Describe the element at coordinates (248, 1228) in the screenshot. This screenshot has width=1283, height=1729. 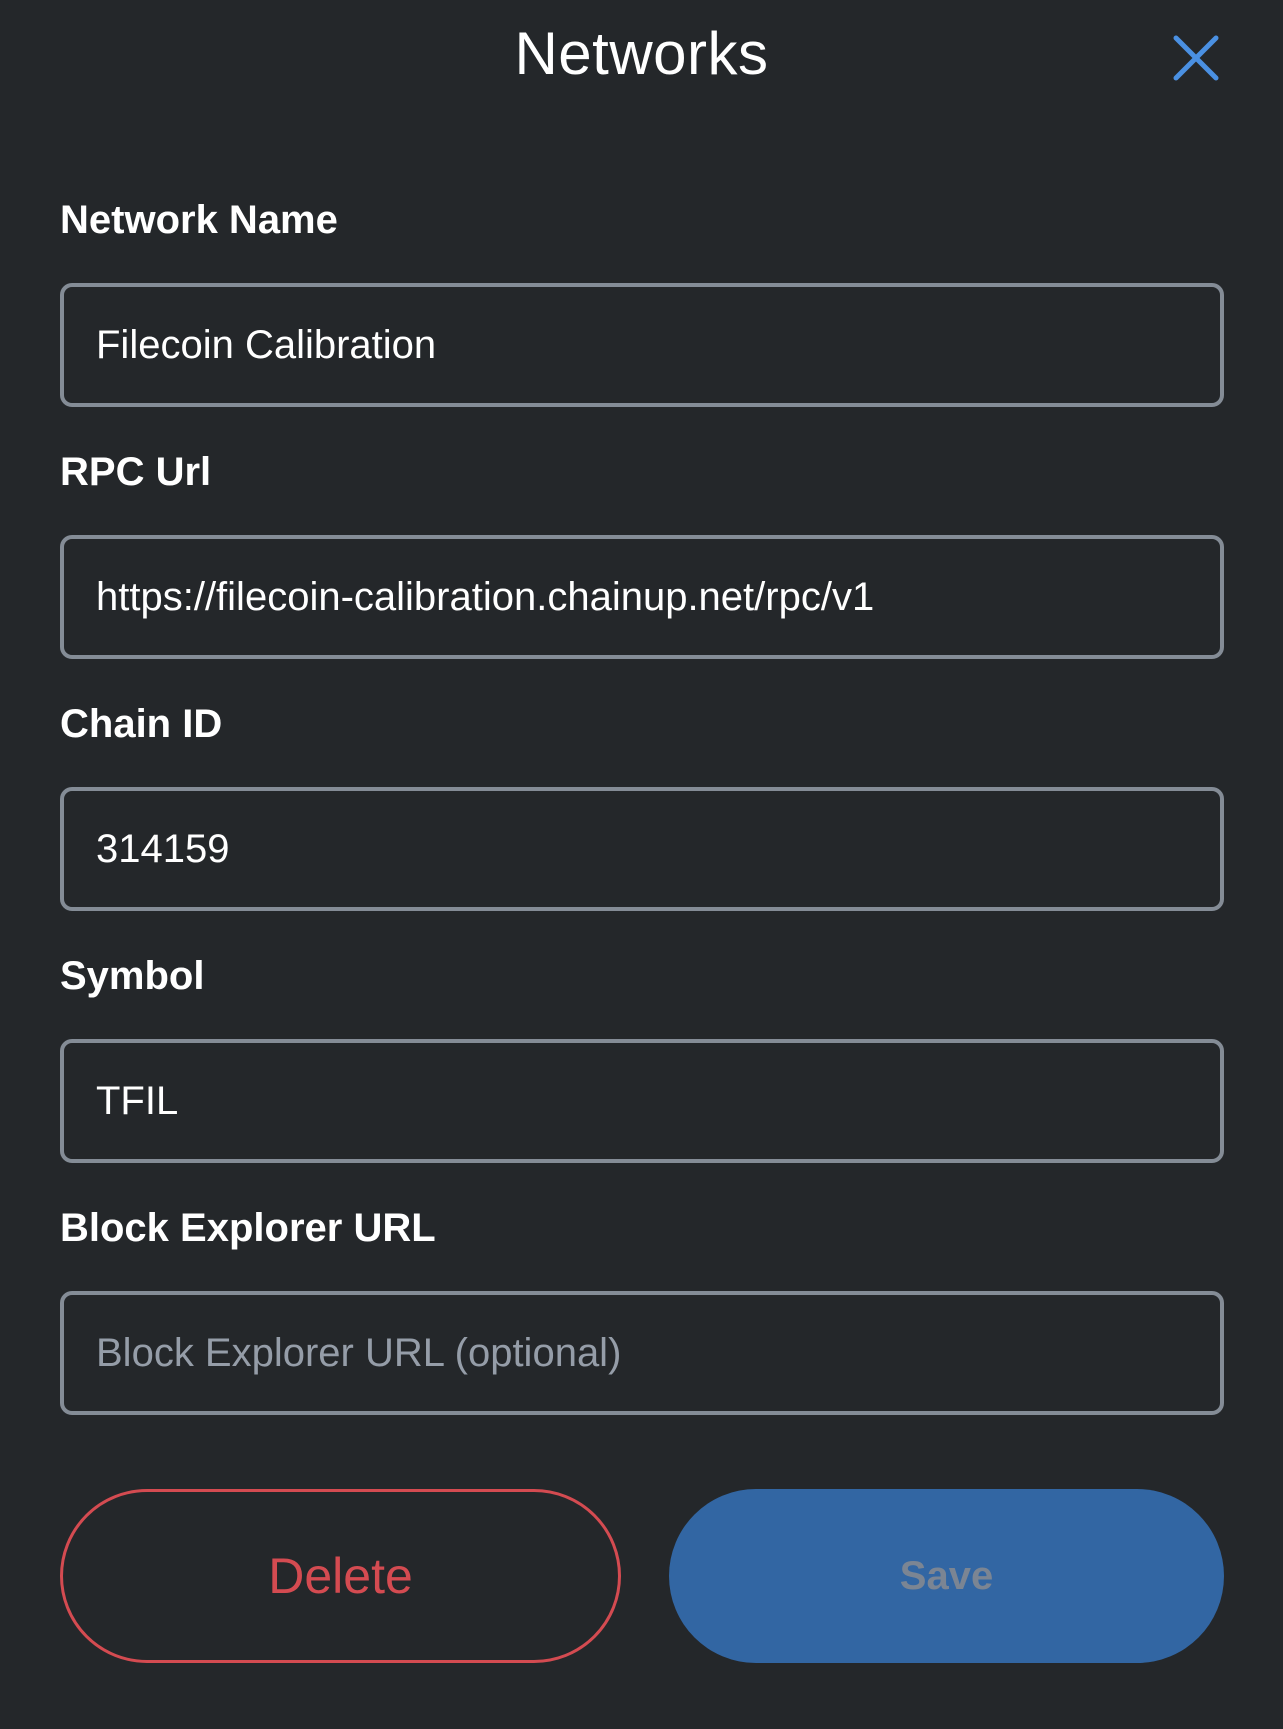
I see `block-explorer-url-label: Block Explorer URL` at that location.